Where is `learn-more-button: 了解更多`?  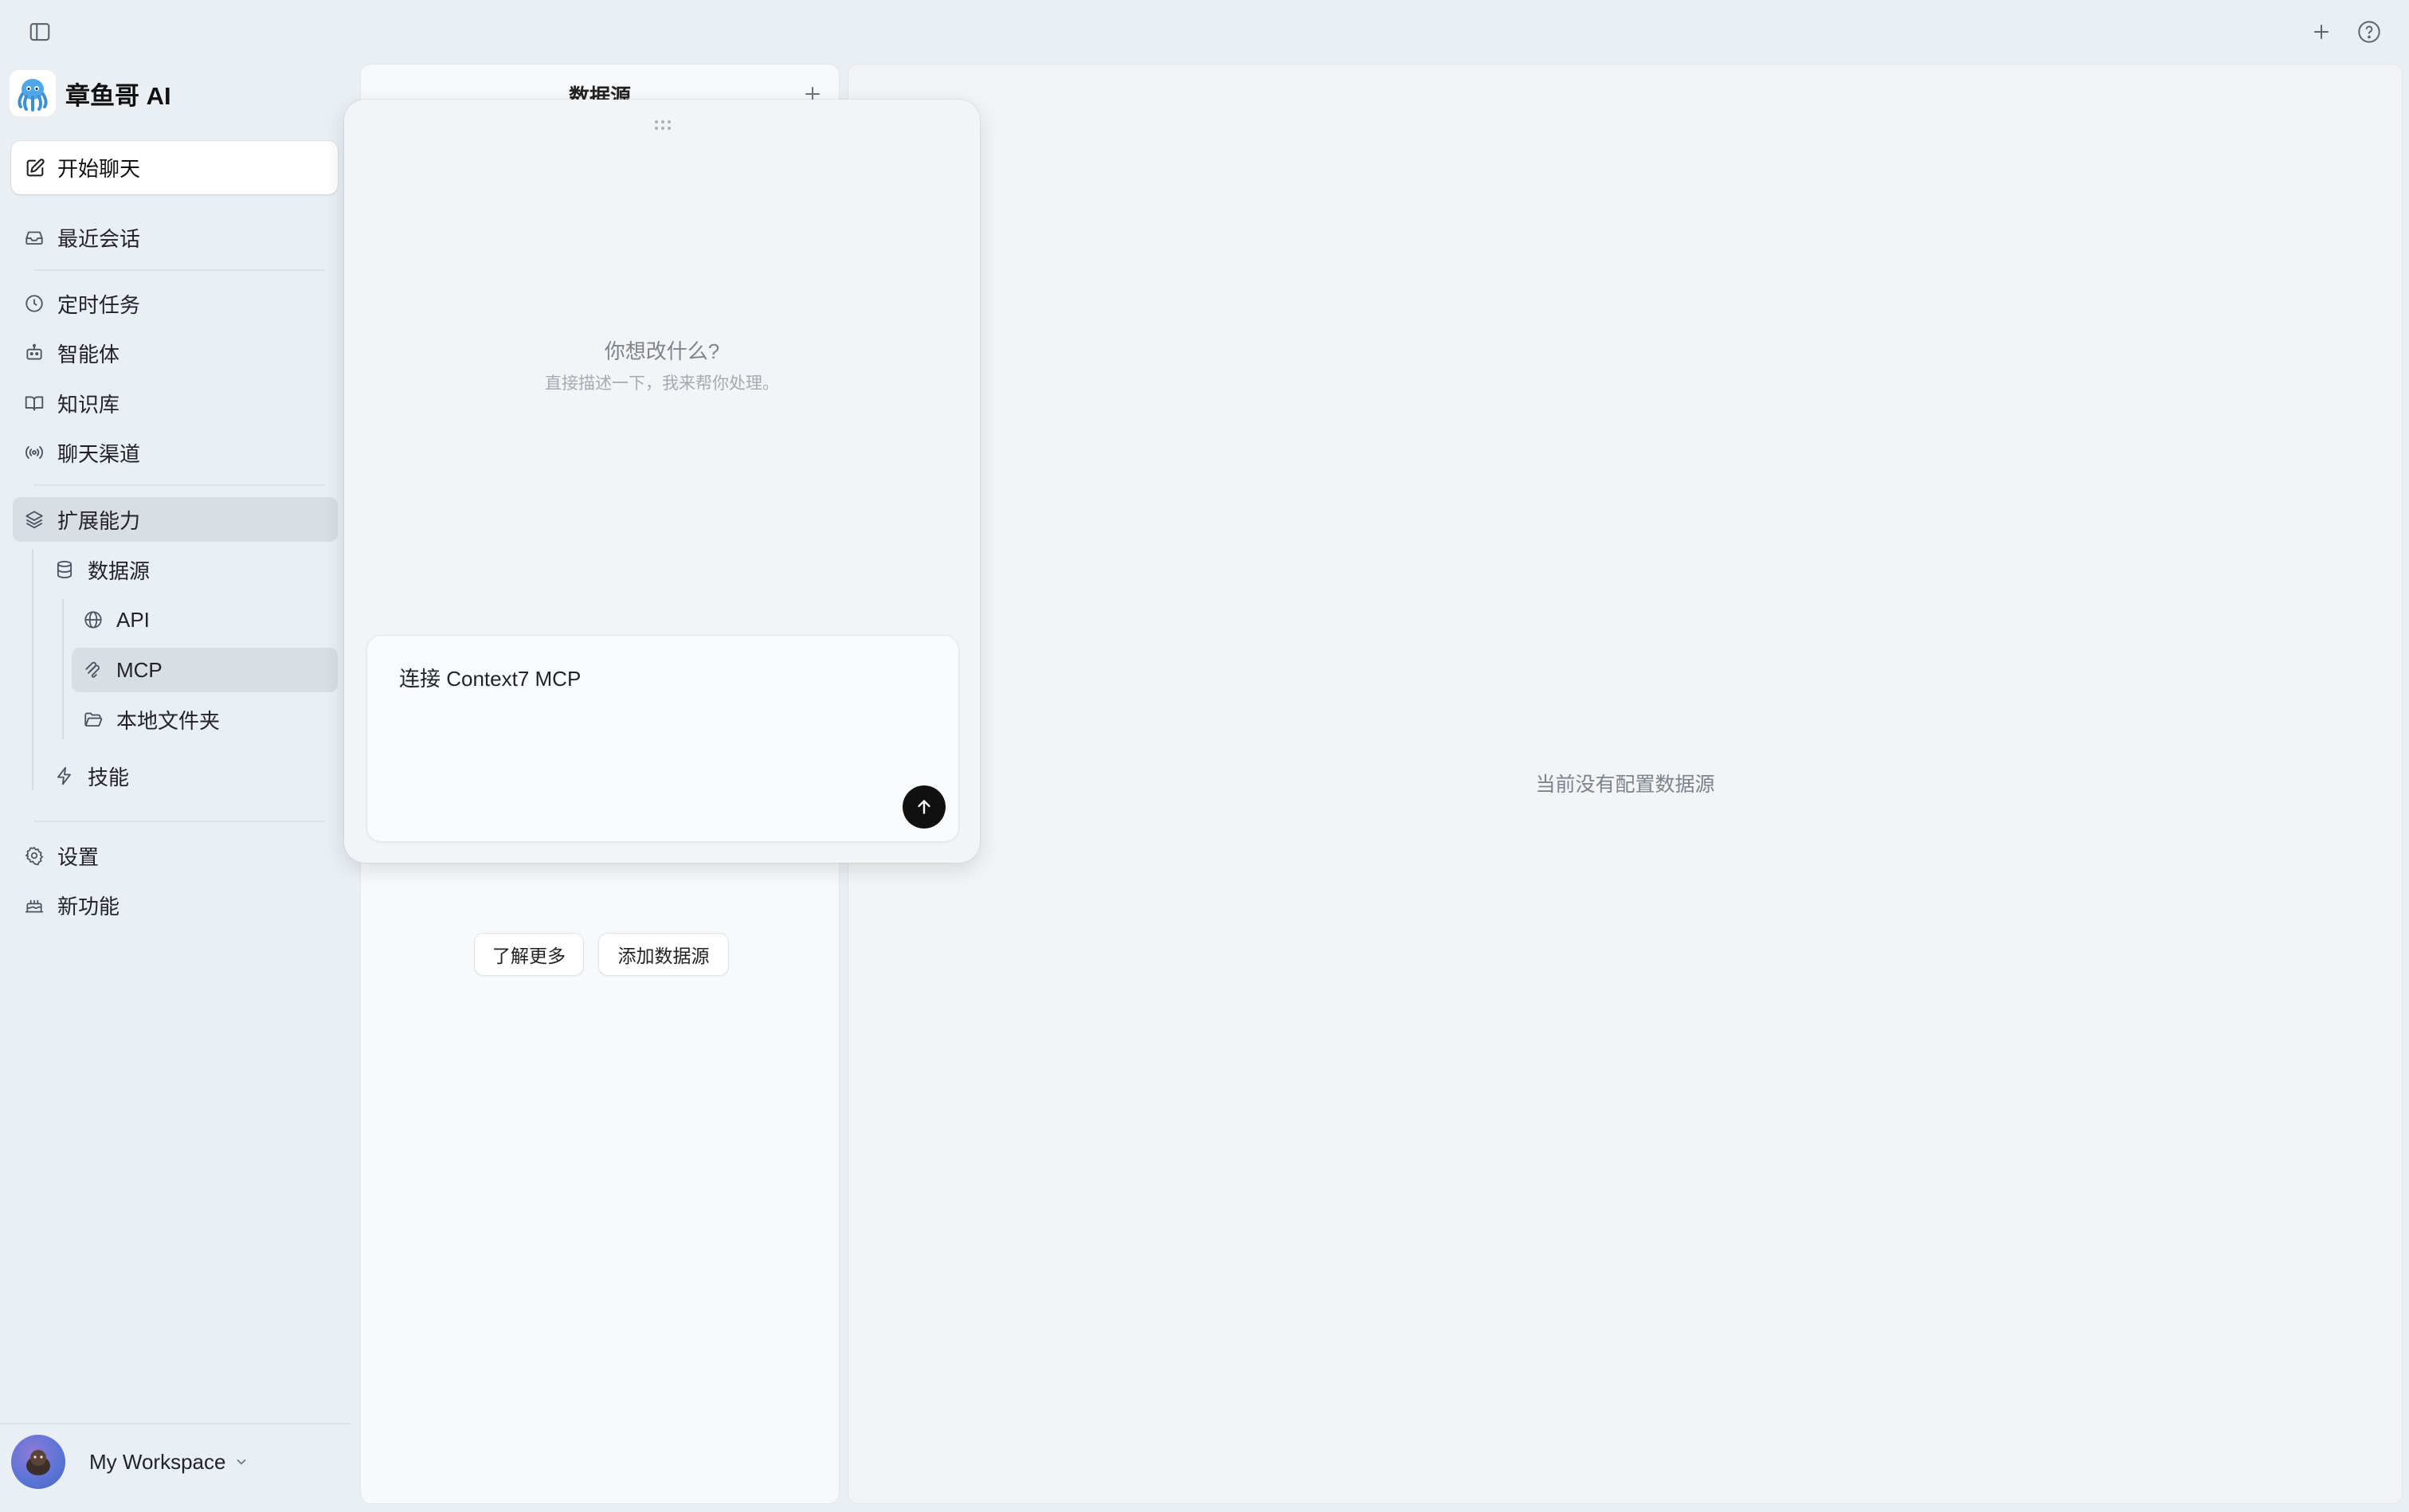 learn-more-button: 了解更多 is located at coordinates (529, 954).